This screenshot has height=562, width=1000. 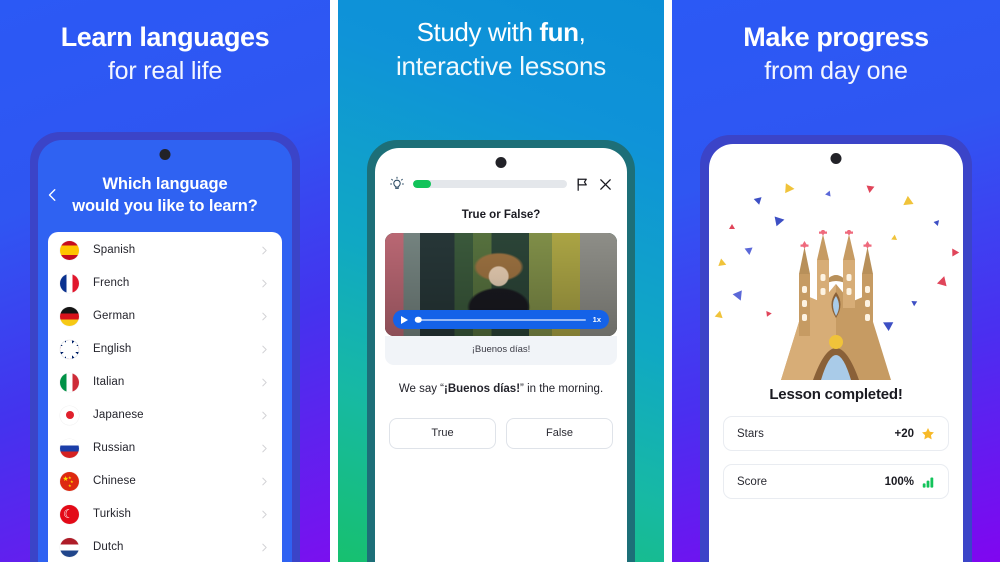 What do you see at coordinates (69, 250) in the screenshot?
I see `flag-spain-icon` at bounding box center [69, 250].